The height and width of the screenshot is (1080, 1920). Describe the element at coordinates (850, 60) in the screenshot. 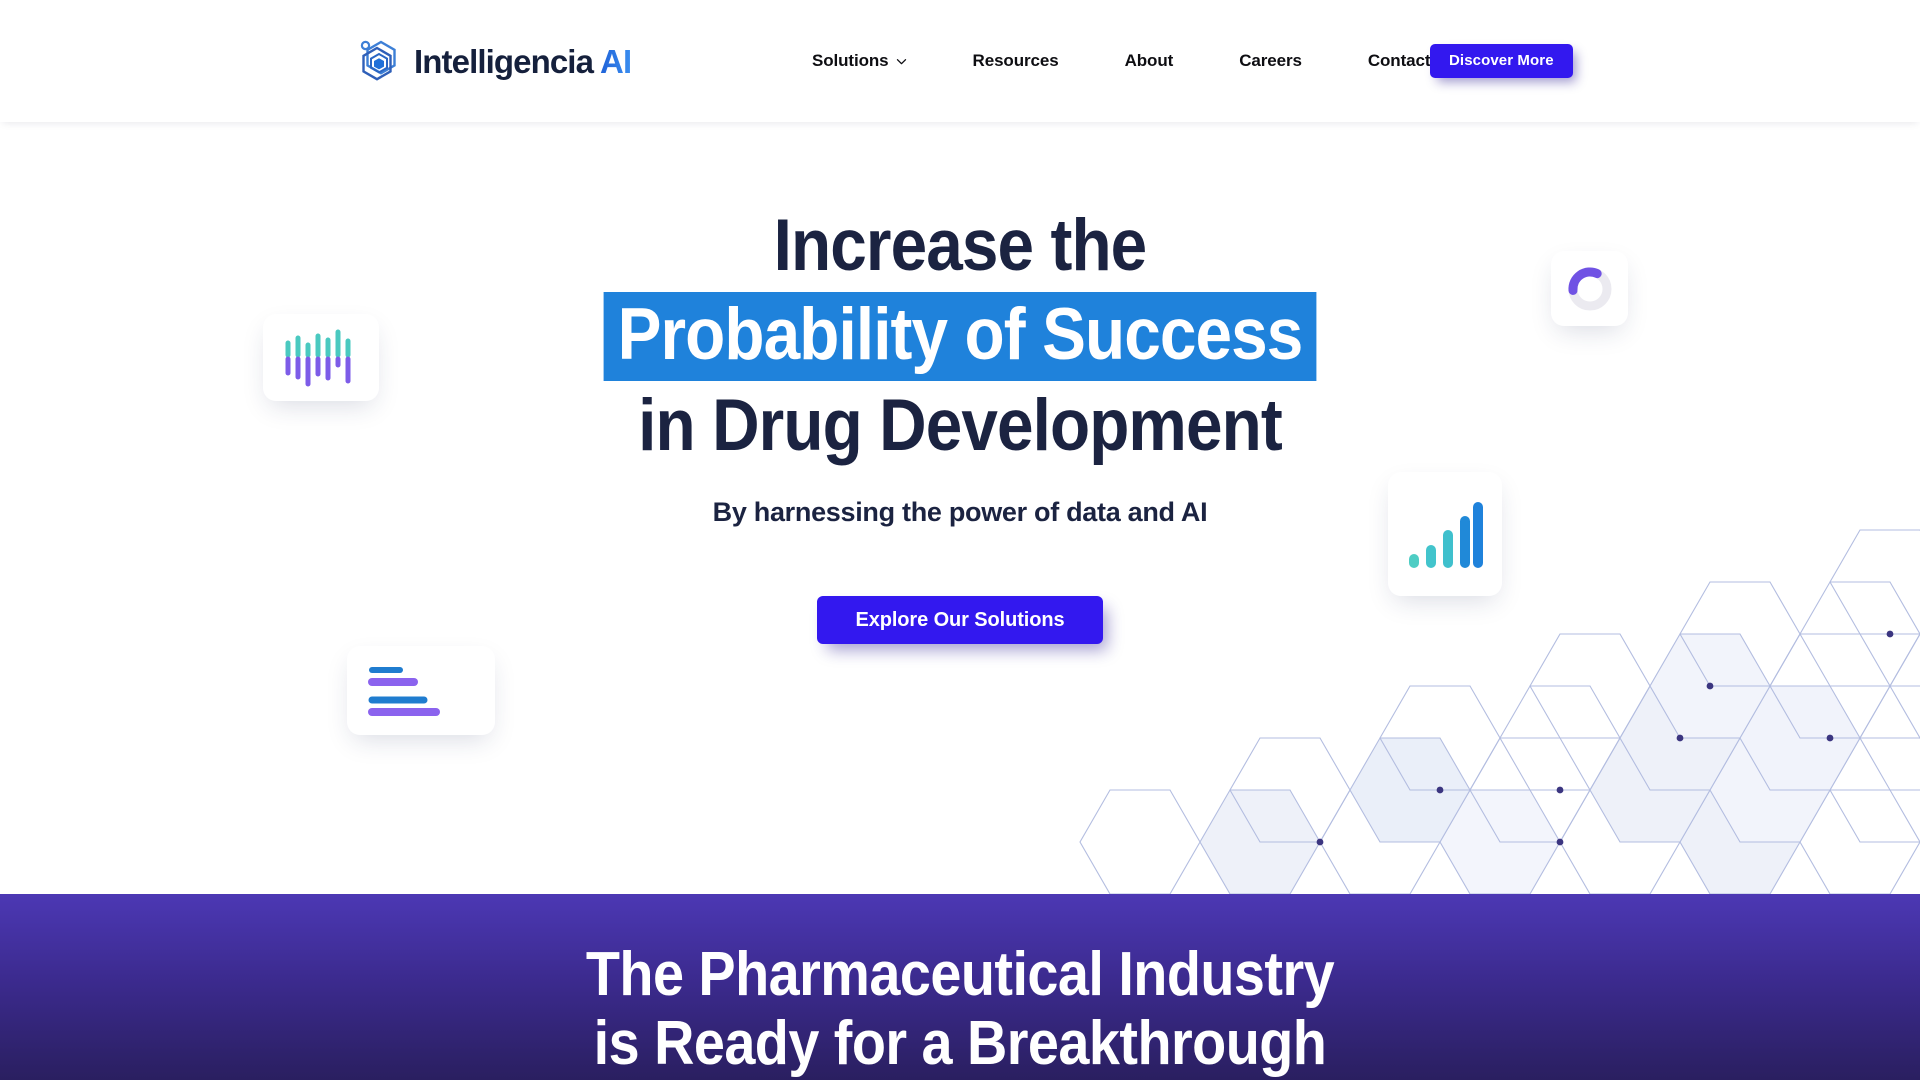

I see `nav-label: Solutions` at that location.